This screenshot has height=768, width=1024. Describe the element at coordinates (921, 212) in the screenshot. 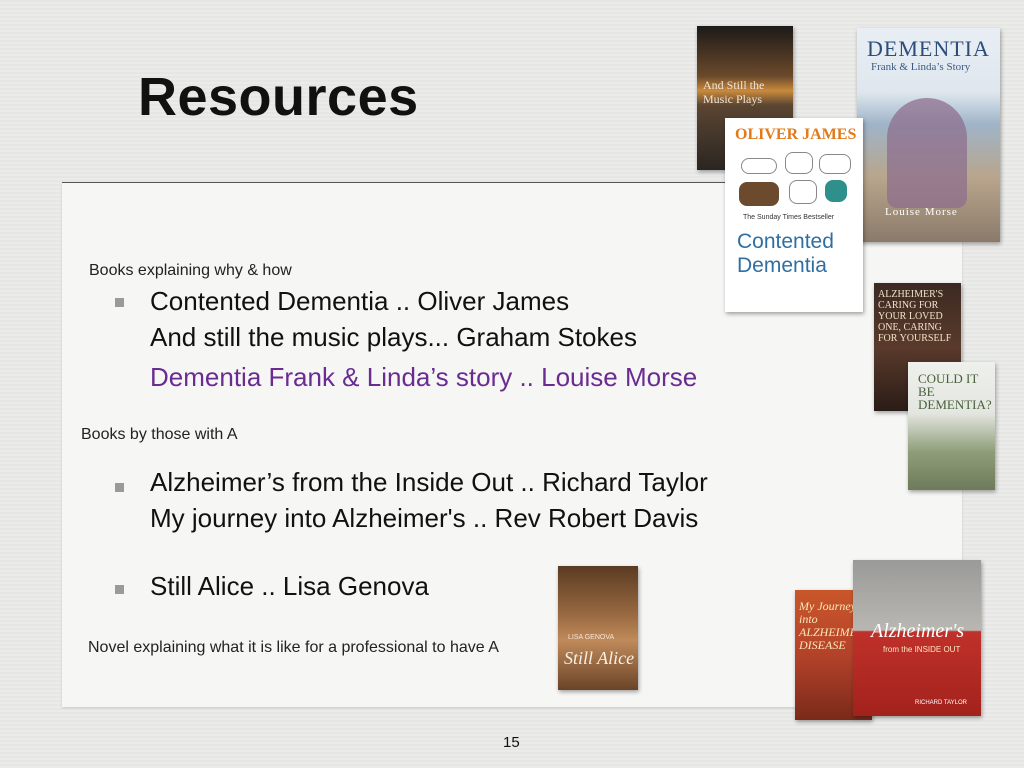

I see `cover-author: Louise Morse` at that location.